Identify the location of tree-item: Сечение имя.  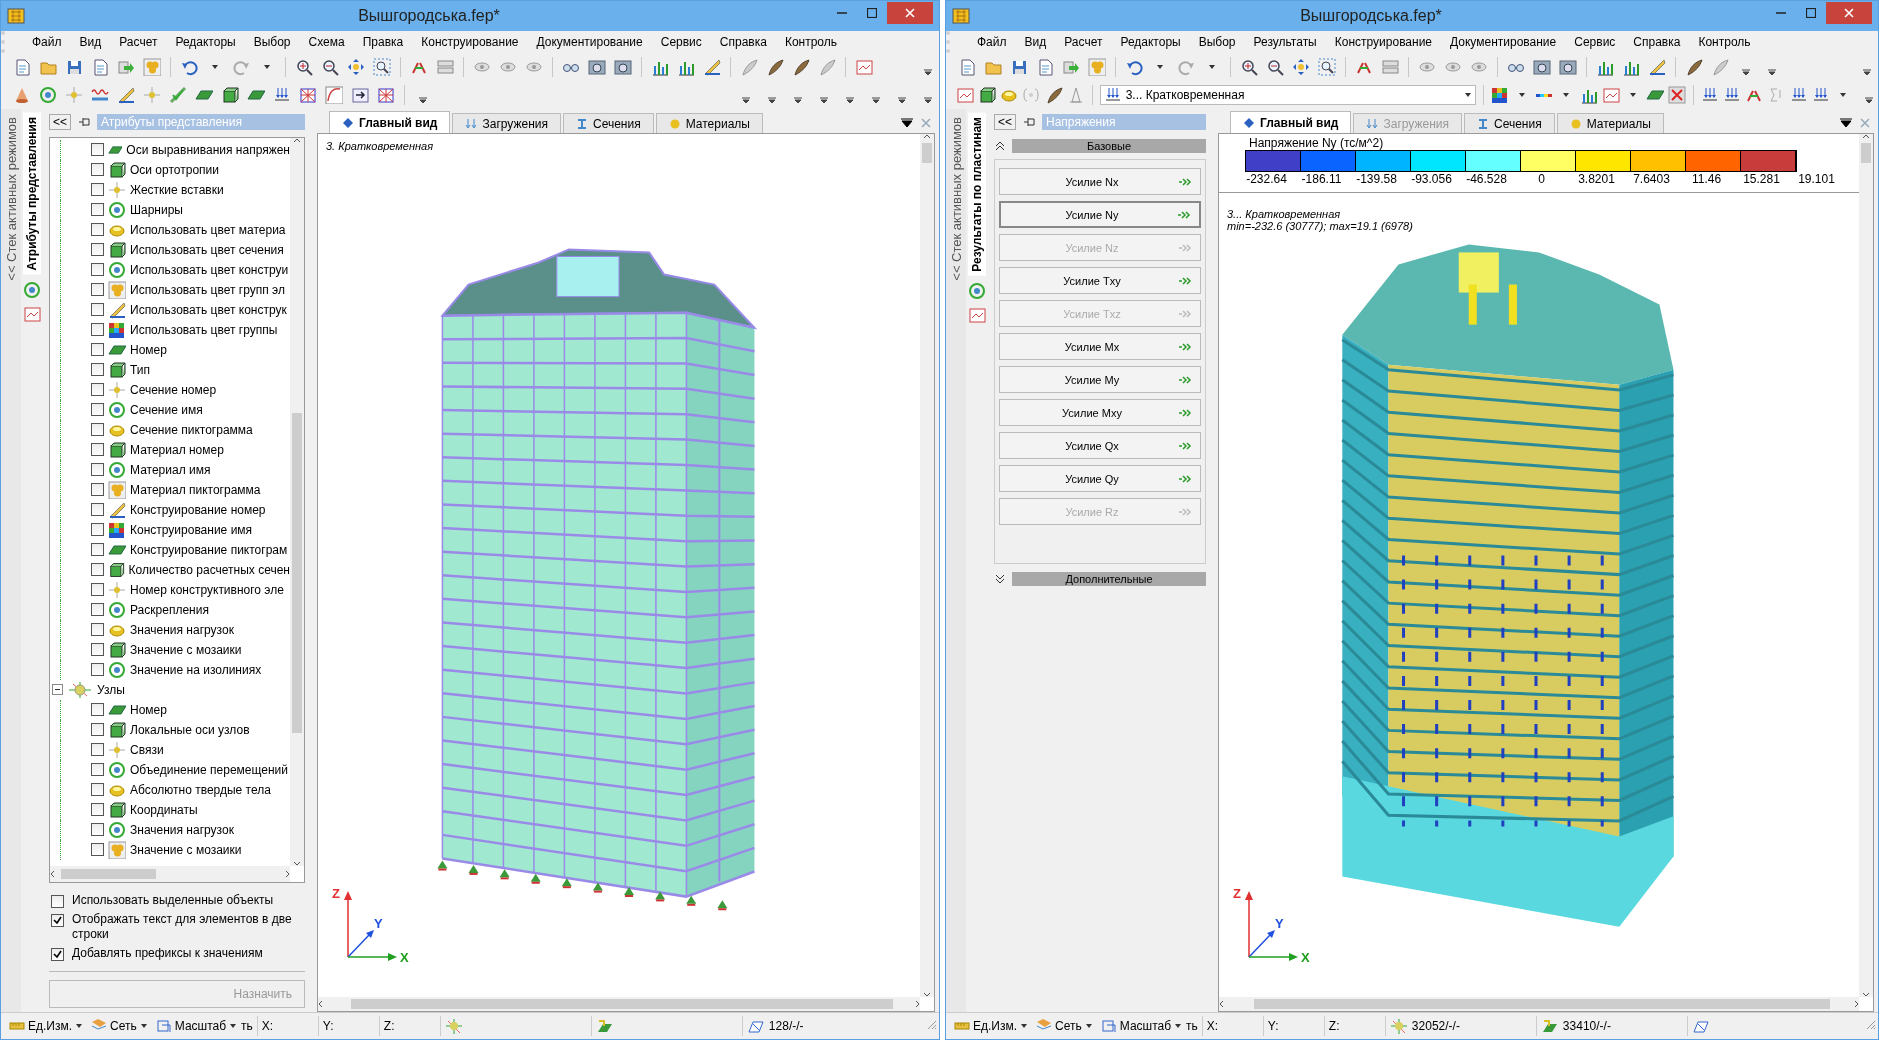
(166, 409).